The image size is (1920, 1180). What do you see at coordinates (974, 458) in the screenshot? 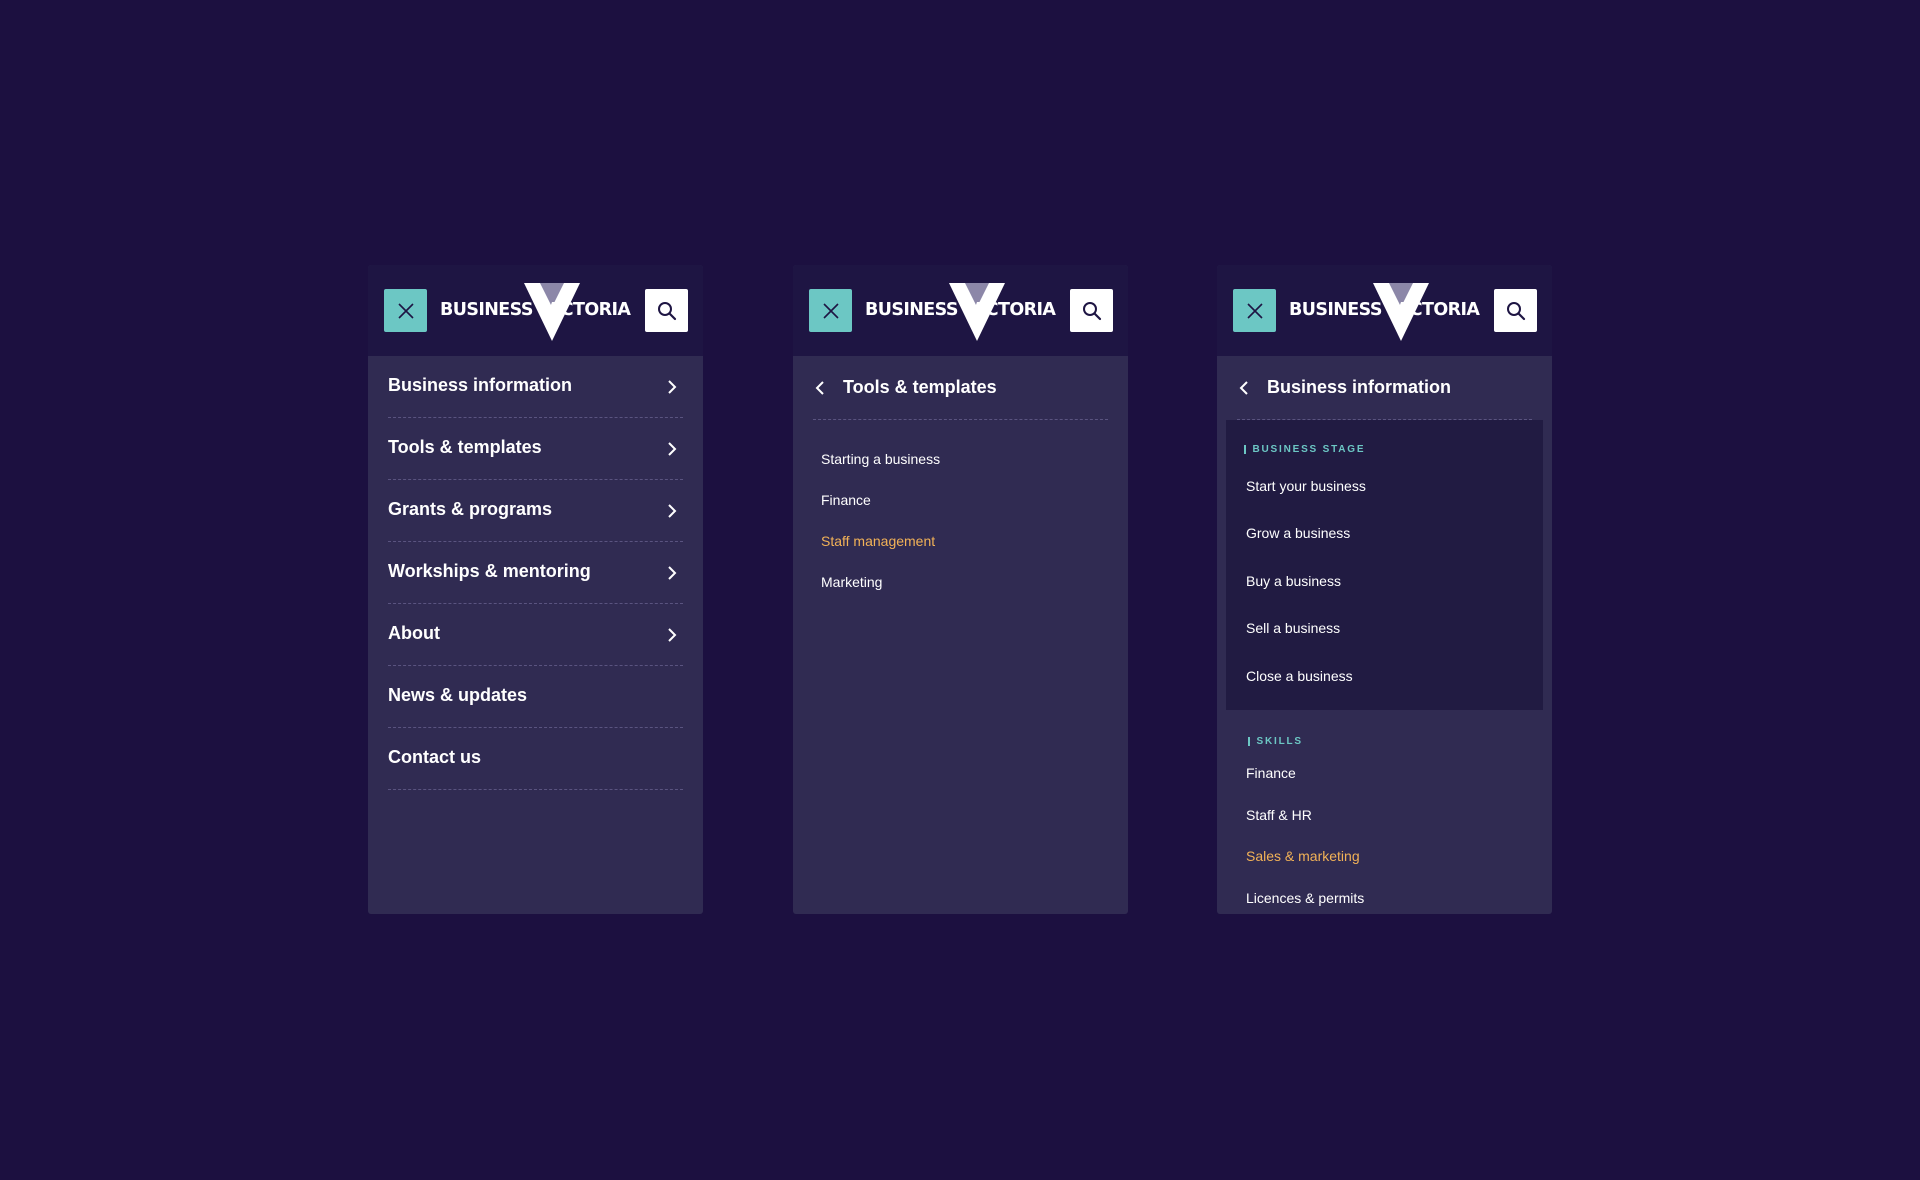
I see `submenu-item-starting-a-business: Starting a business` at bounding box center [974, 458].